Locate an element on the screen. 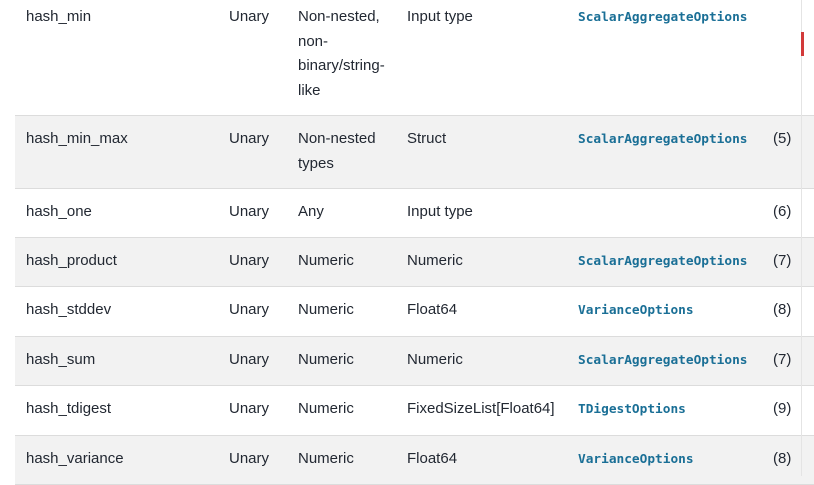  table-row: hash_one Unary Any Input type (6) is located at coordinates (414, 213).